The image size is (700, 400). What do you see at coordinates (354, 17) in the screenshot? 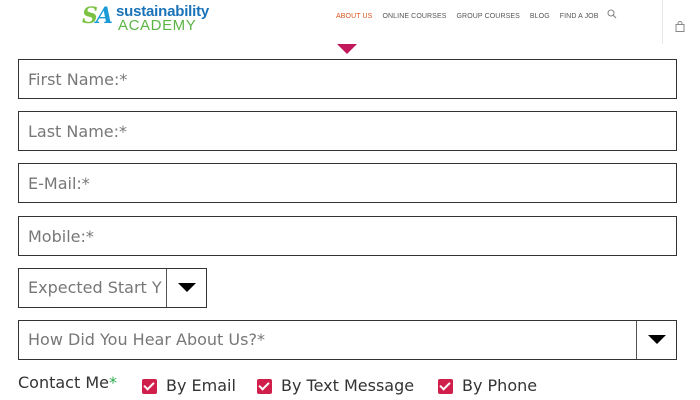
I see `nav-about-us: ABOUT US` at bounding box center [354, 17].